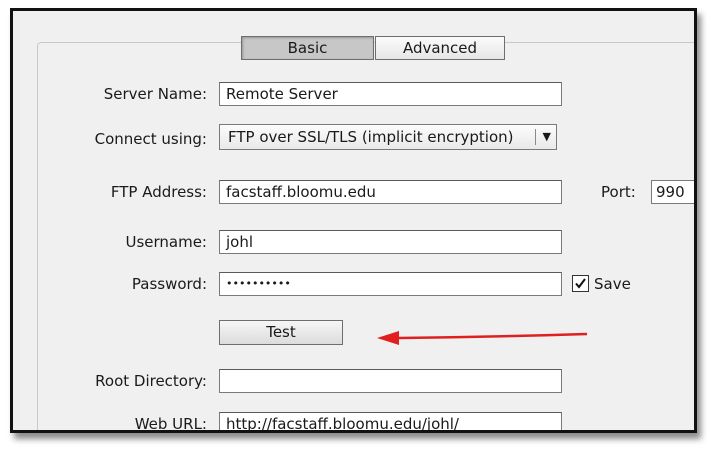  Describe the element at coordinates (618, 192) in the screenshot. I see `port-label: Port:` at that location.